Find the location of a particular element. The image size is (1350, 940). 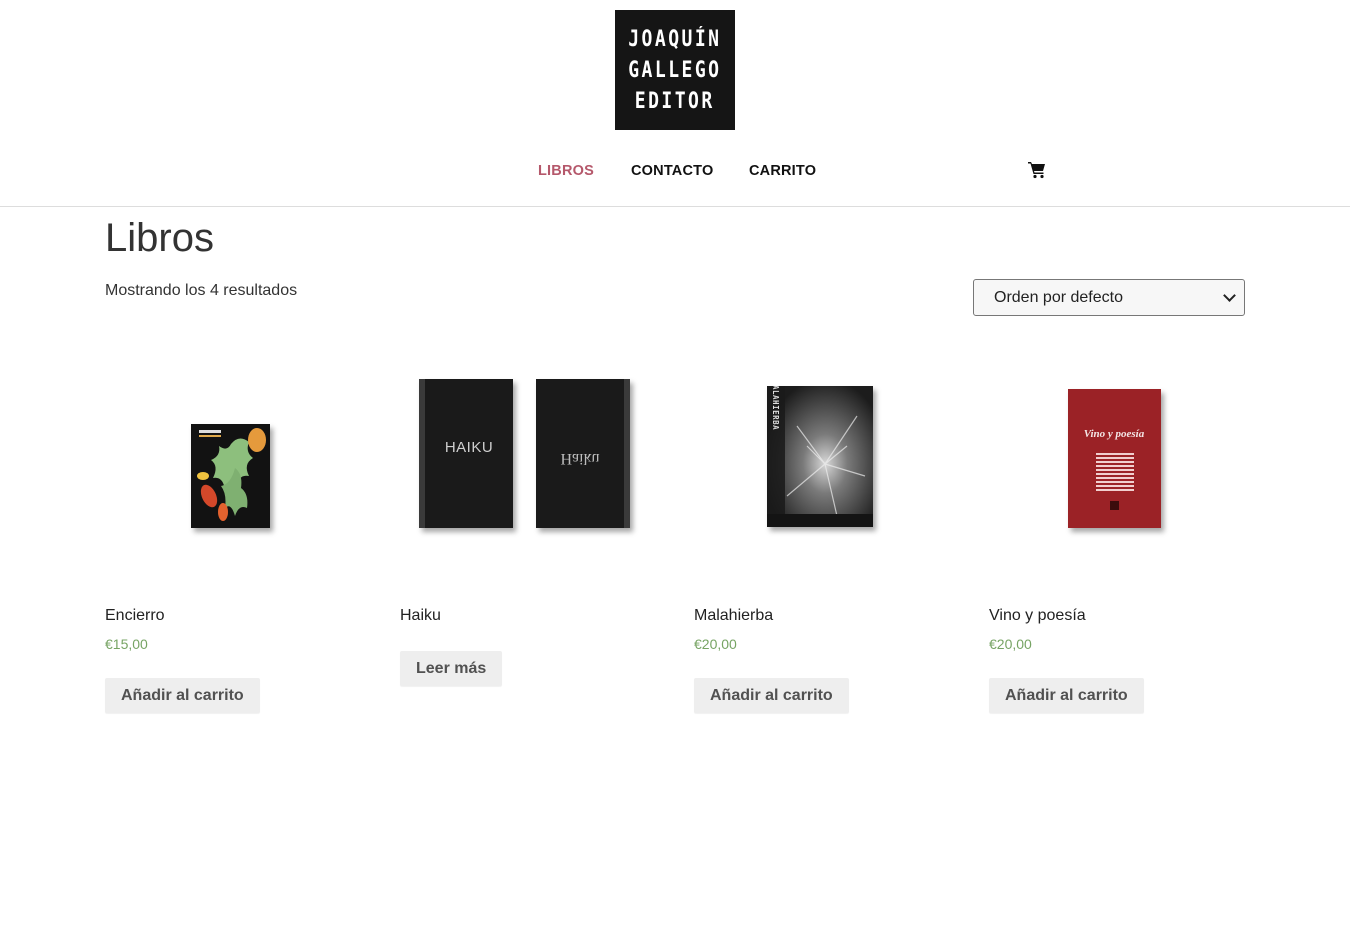

shopping-cart-icon is located at coordinates (1037, 170).